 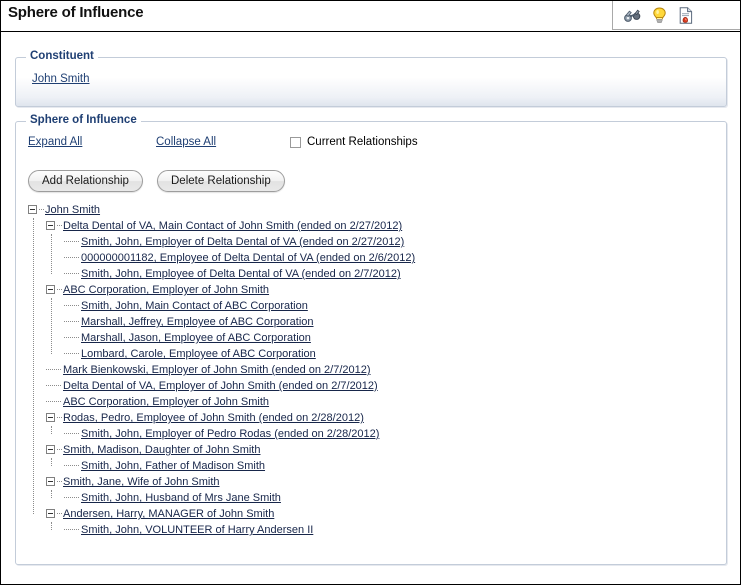 What do you see at coordinates (76, 12) in the screenshot?
I see `page-title: Sphere of Influence` at bounding box center [76, 12].